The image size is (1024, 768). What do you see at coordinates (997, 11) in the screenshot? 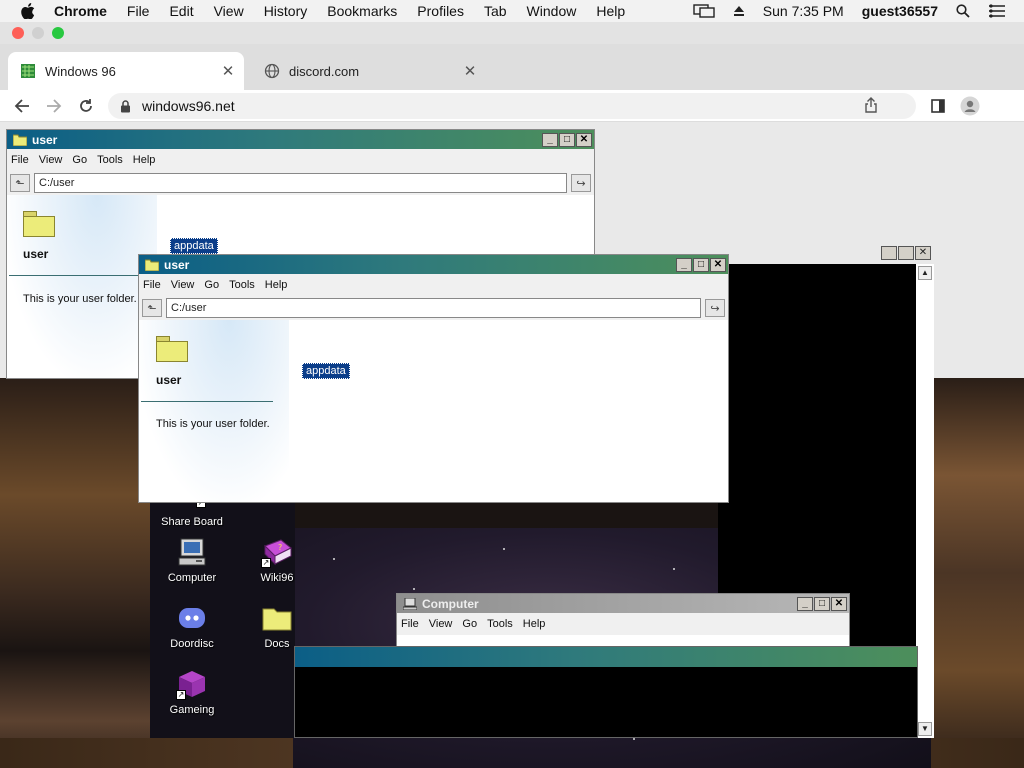
I see `control-center-icon` at bounding box center [997, 11].